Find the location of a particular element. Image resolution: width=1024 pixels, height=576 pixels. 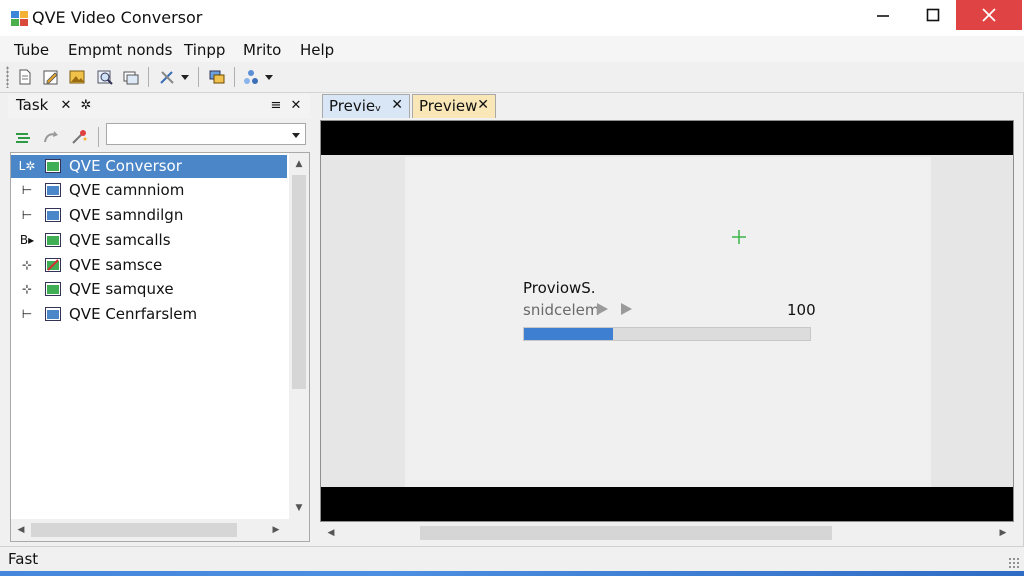

effects-icon is located at coordinates (251, 77).